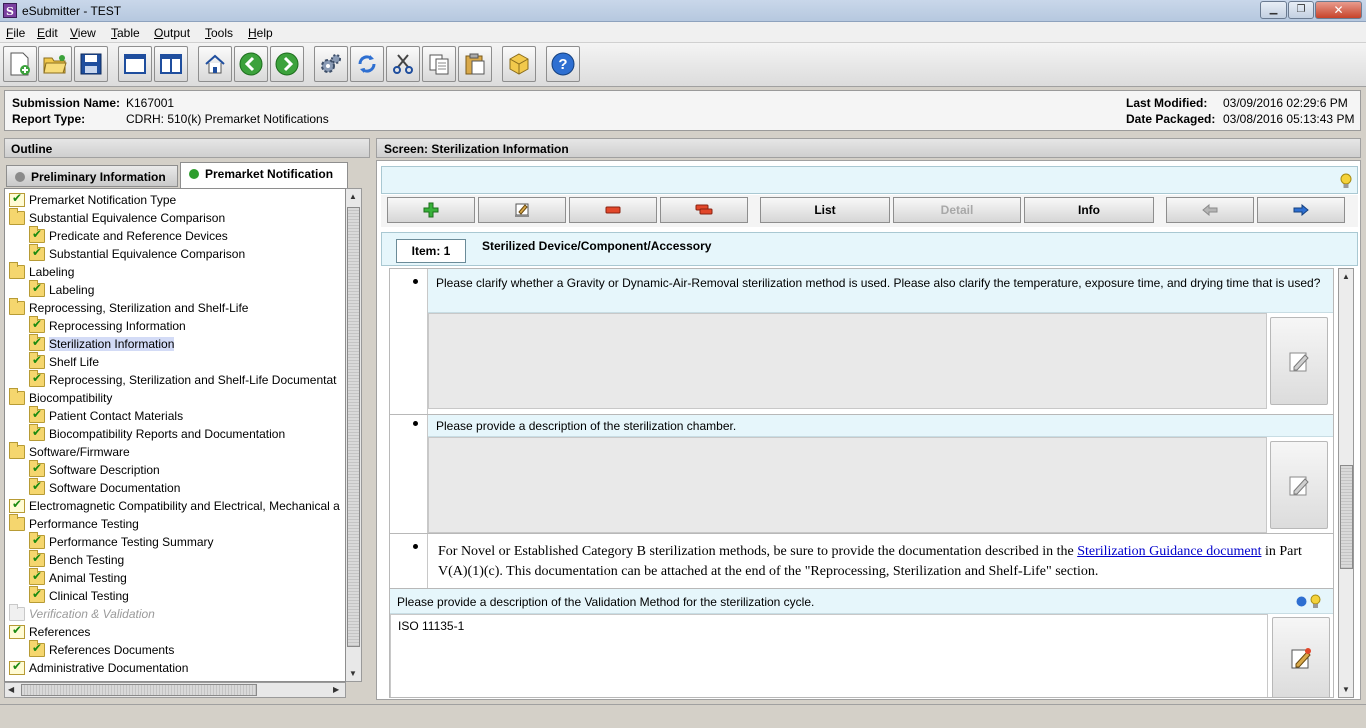  Describe the element at coordinates (1301, 10) in the screenshot. I see `maximize-button: ❐` at that location.